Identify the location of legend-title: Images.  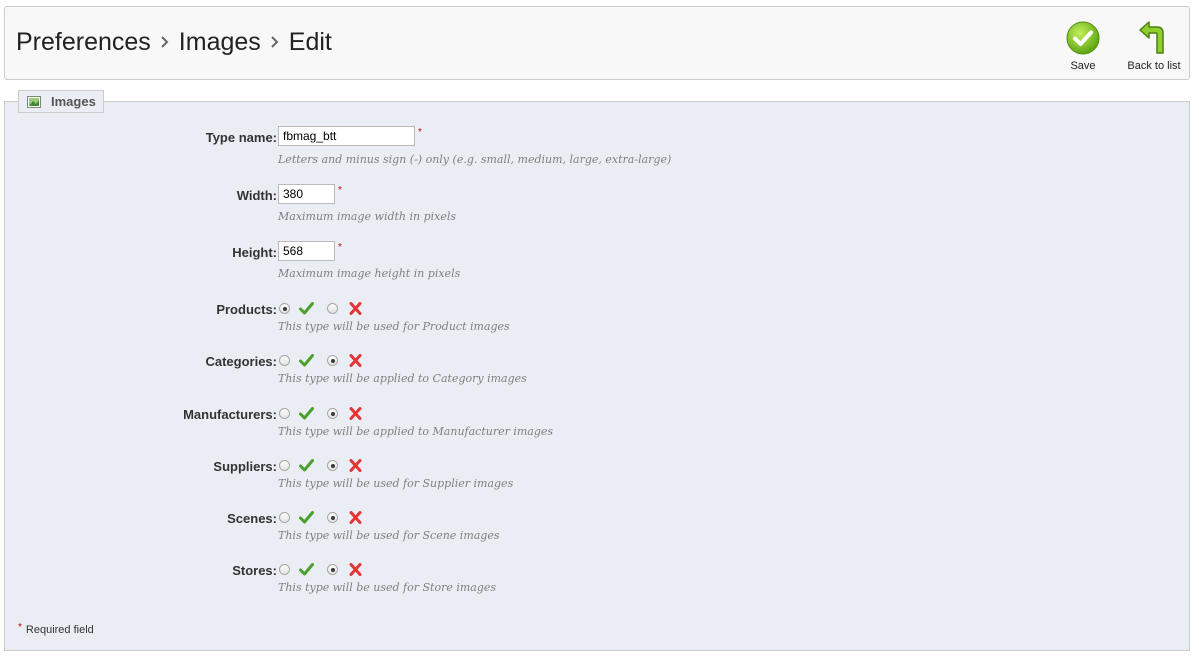
(73, 101).